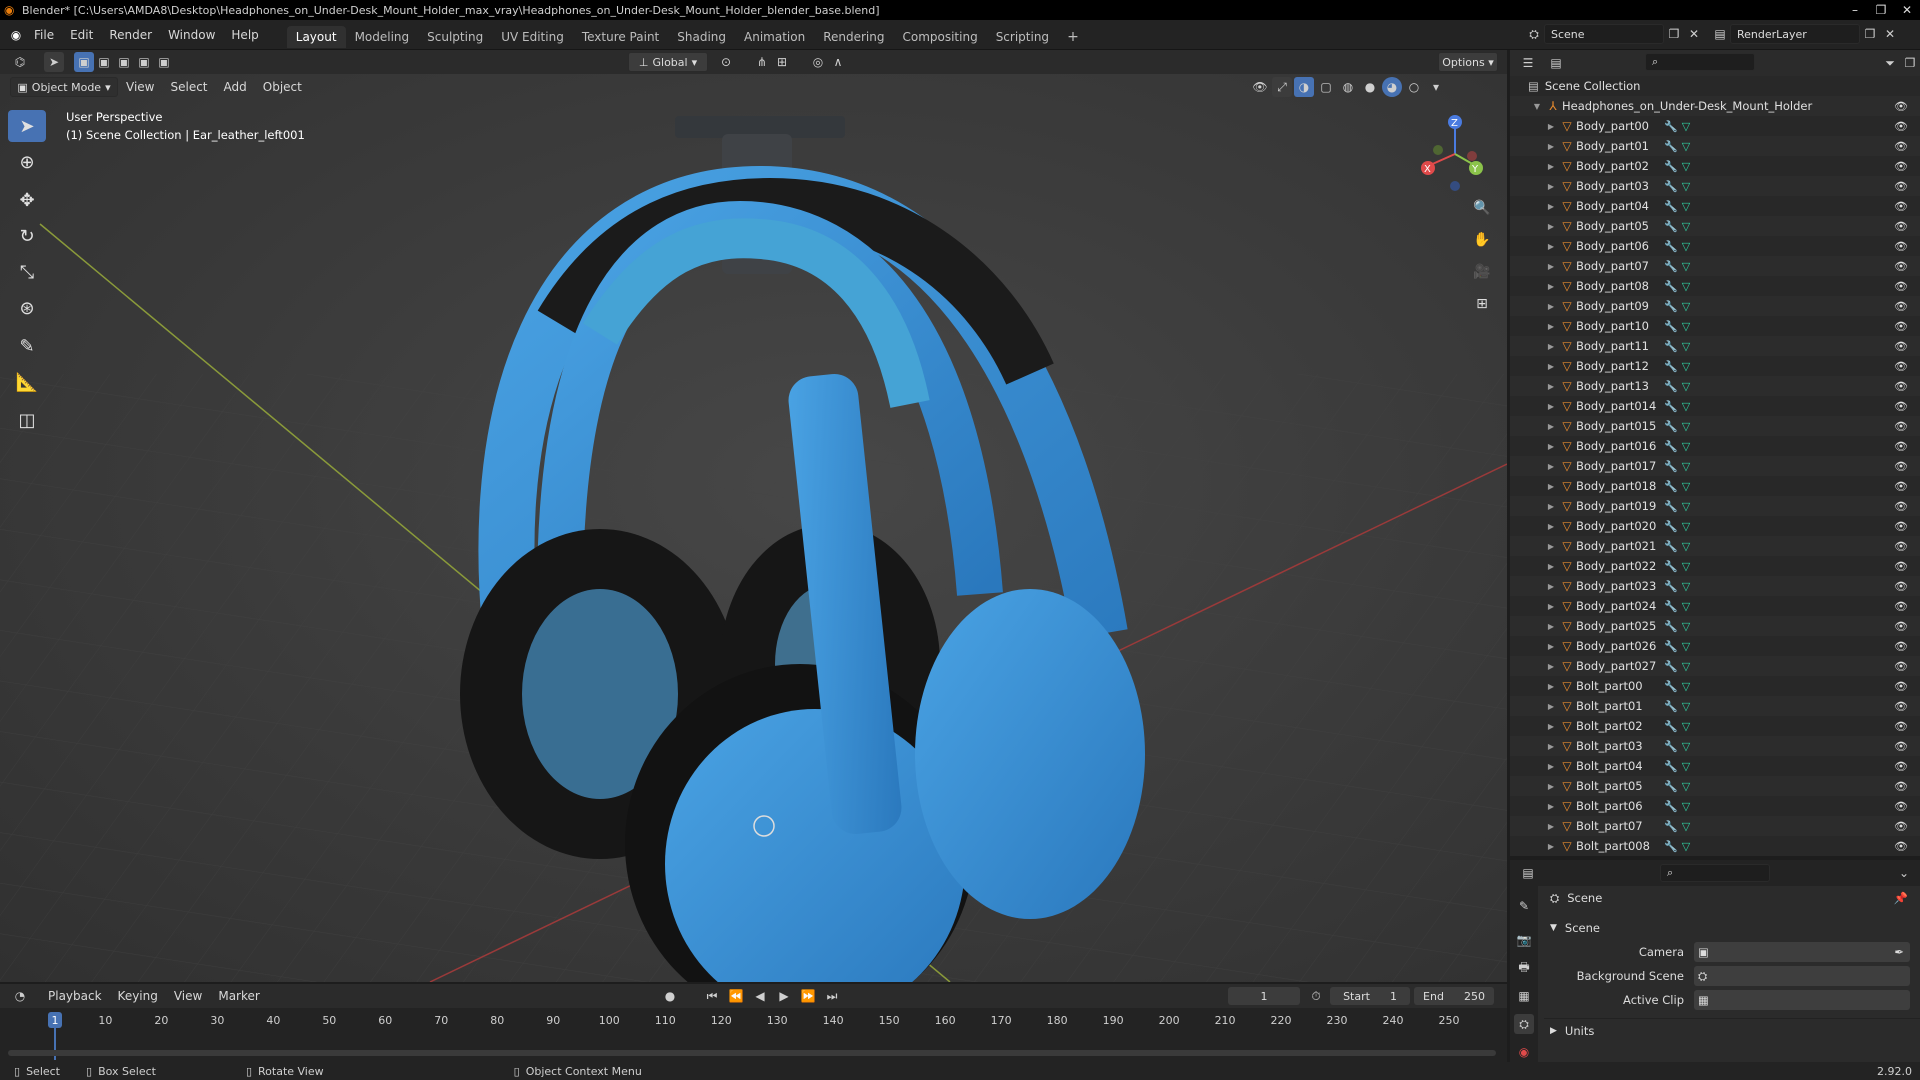  Describe the element at coordinates (1802, 952) in the screenshot. I see `camera-field: ▣ ✒` at that location.